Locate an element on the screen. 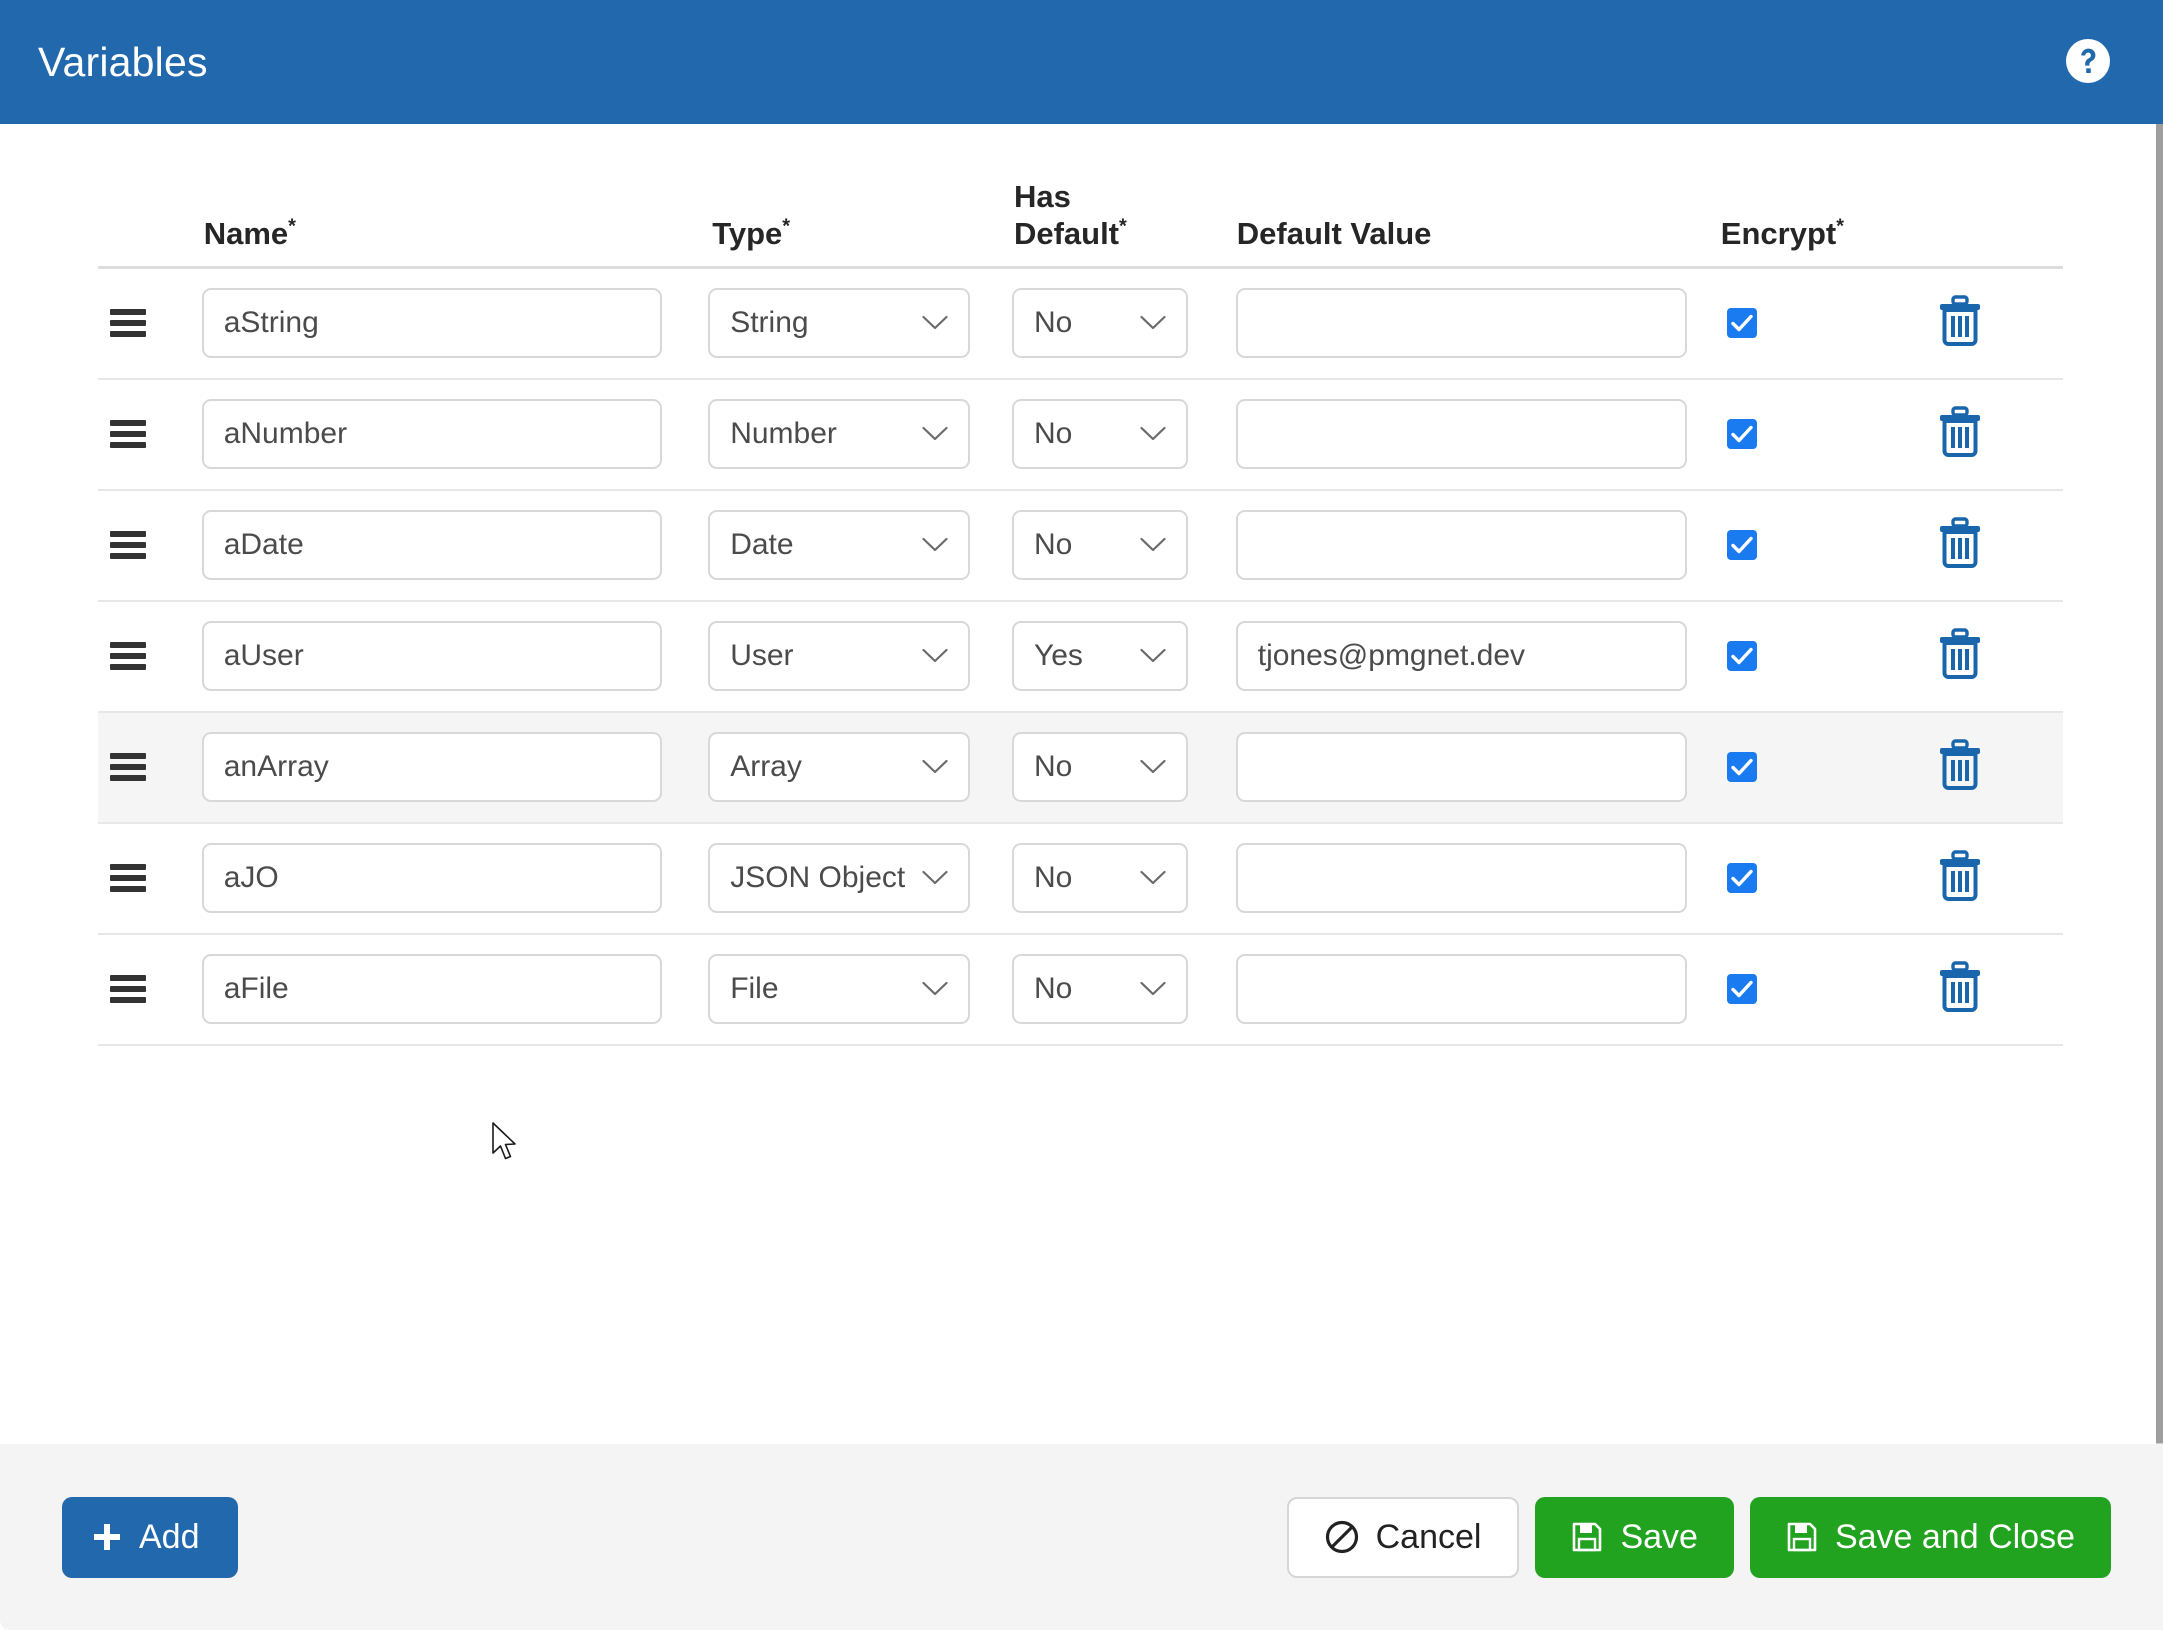  type-select: Number is located at coordinates (839, 434).